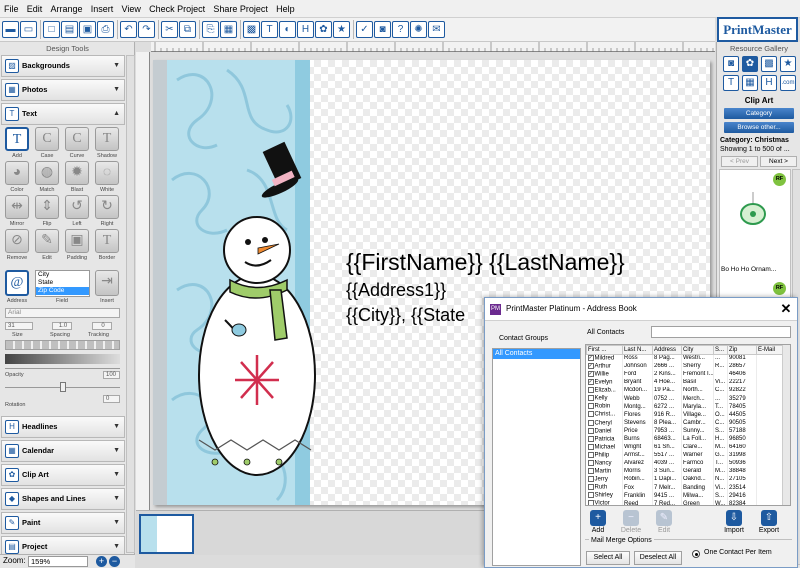 This screenshot has height=568, width=800. What do you see at coordinates (786, 309) in the screenshot?
I see `close-icon: ✕` at bounding box center [786, 309].